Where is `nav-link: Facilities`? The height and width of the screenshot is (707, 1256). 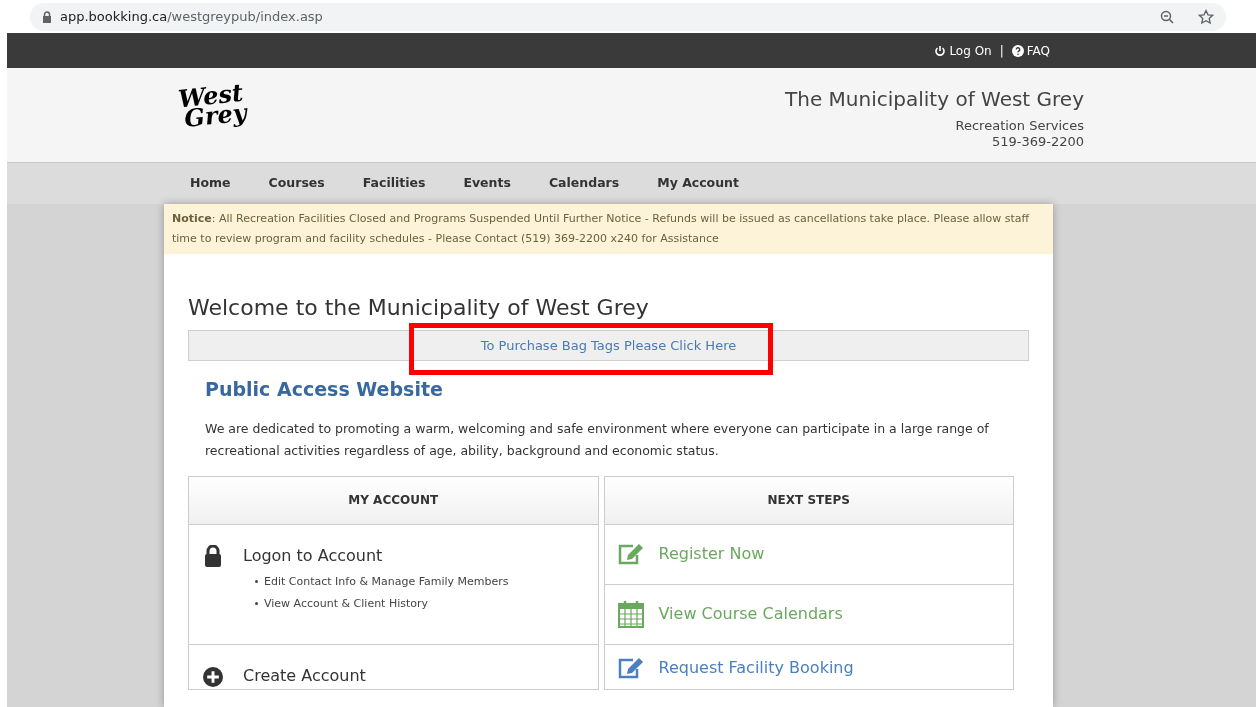 nav-link: Facilities is located at coordinates (394, 183).